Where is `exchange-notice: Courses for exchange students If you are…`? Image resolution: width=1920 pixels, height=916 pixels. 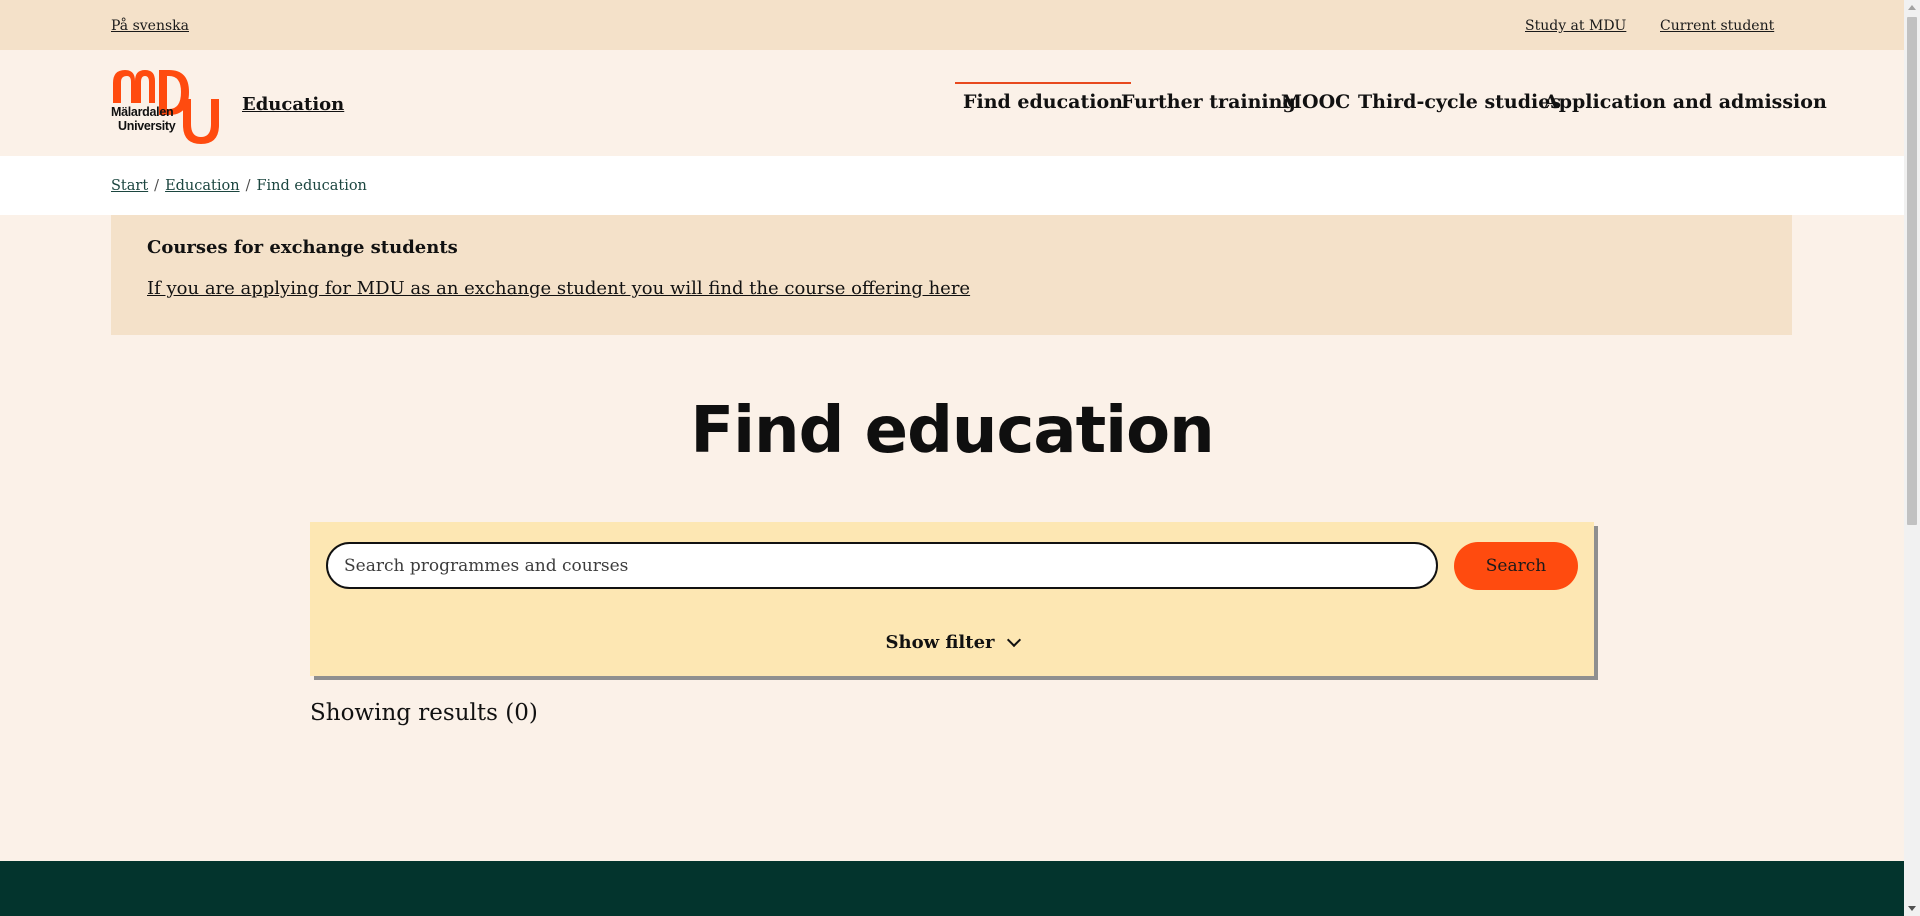 exchange-notice: Courses for exchange students If you are… is located at coordinates (951, 275).